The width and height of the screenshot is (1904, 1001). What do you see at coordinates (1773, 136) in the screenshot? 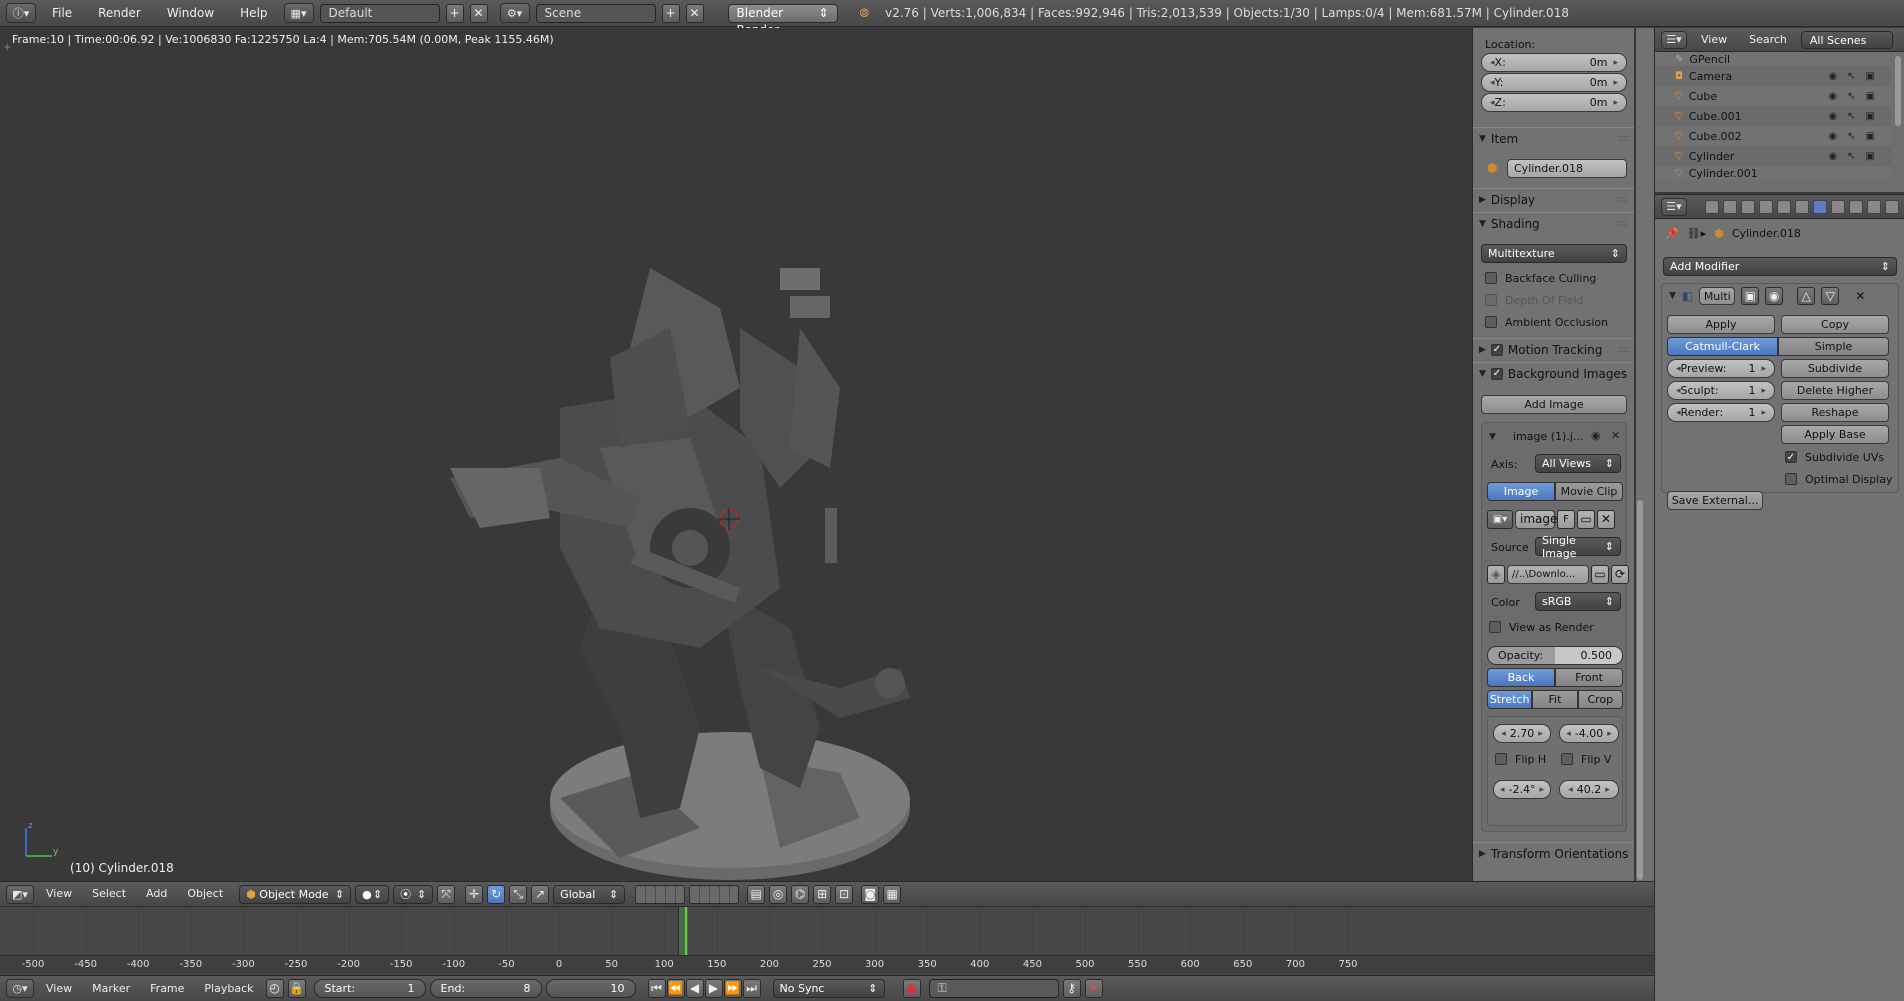
I see `outliner-item-cube-002: ▽ Cube.002 ◉ ↖ ▣` at bounding box center [1773, 136].